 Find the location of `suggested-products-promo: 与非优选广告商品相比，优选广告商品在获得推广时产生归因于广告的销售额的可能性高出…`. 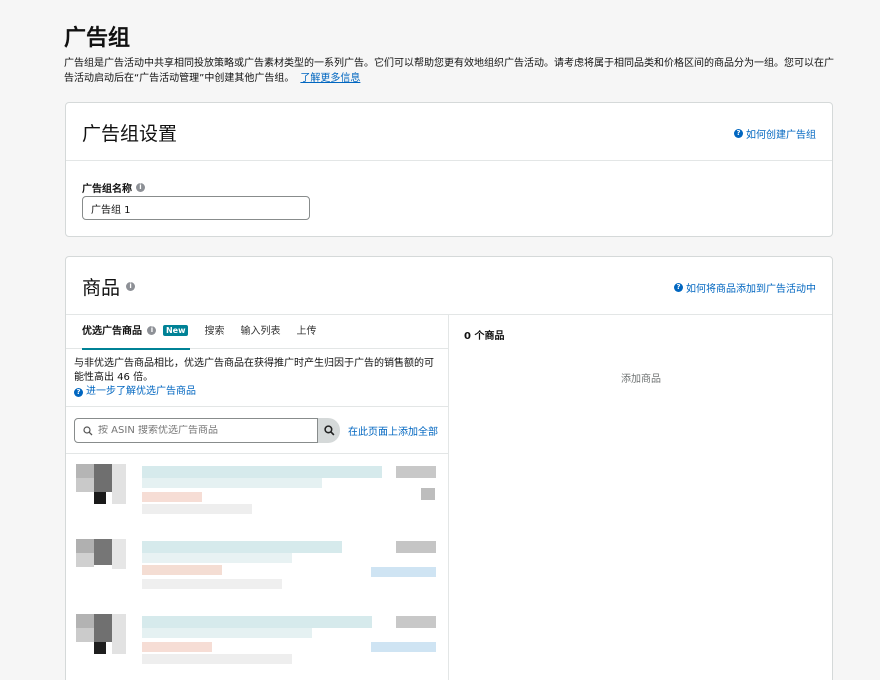

suggested-products-promo: 与非优选广告商品相比，优选广告商品在获得推广时产生归因于广告的销售额的可能性高出… is located at coordinates (257, 378).